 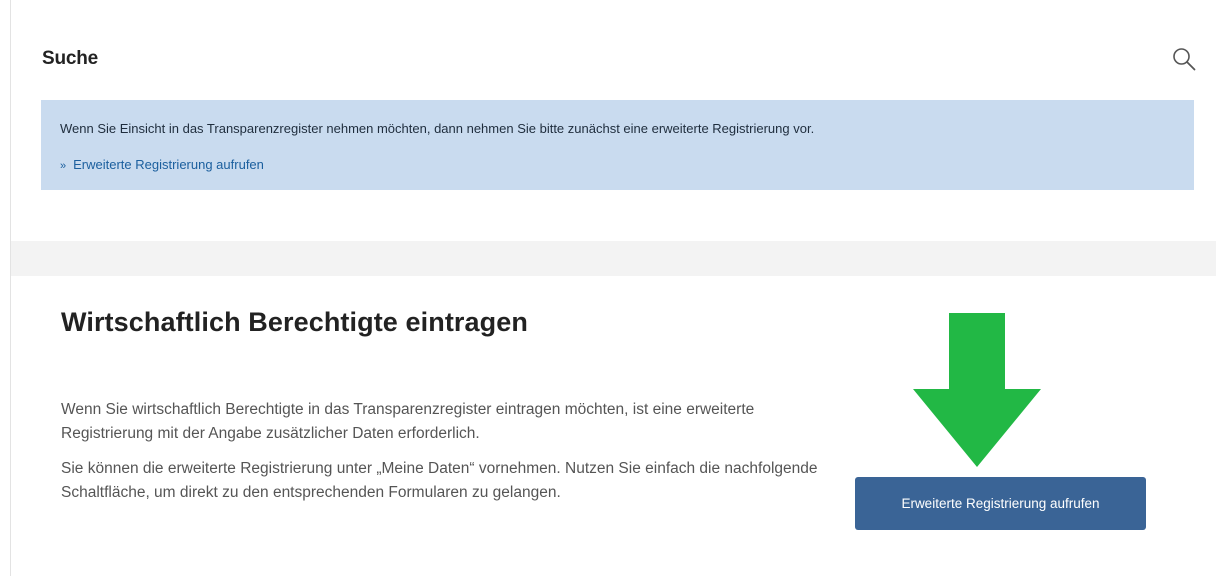 I want to click on arrow-down-icon, so click(x=977, y=390).